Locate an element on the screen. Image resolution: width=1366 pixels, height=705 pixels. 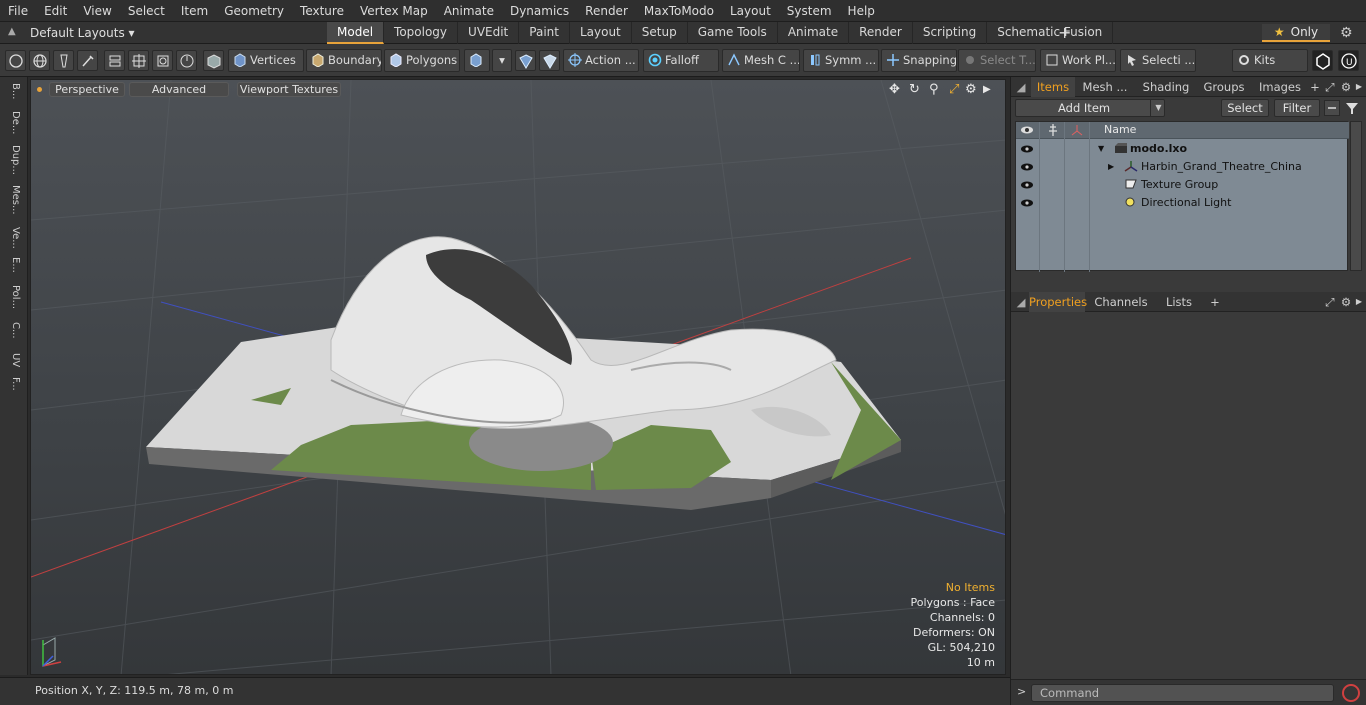
timer-icon is located at coordinates (186, 60).